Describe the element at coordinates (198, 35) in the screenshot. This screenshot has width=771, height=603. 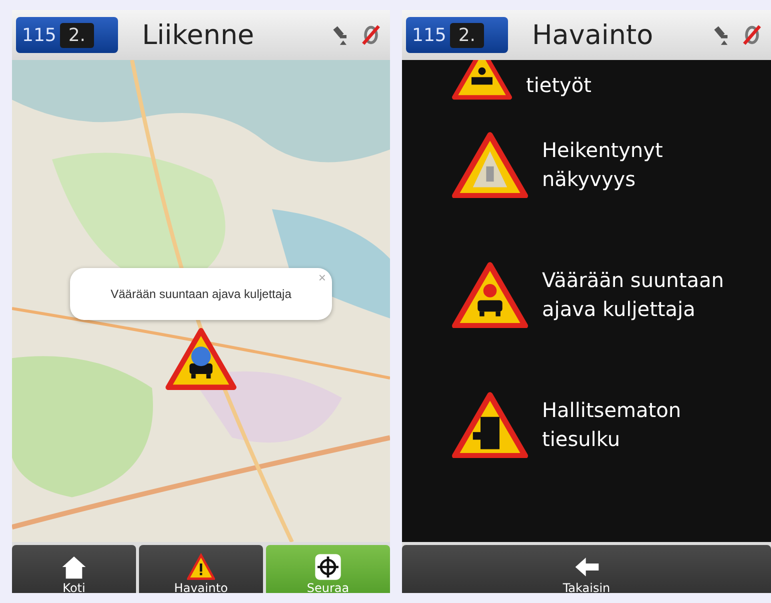
I see `screen-title: Liikenne` at that location.